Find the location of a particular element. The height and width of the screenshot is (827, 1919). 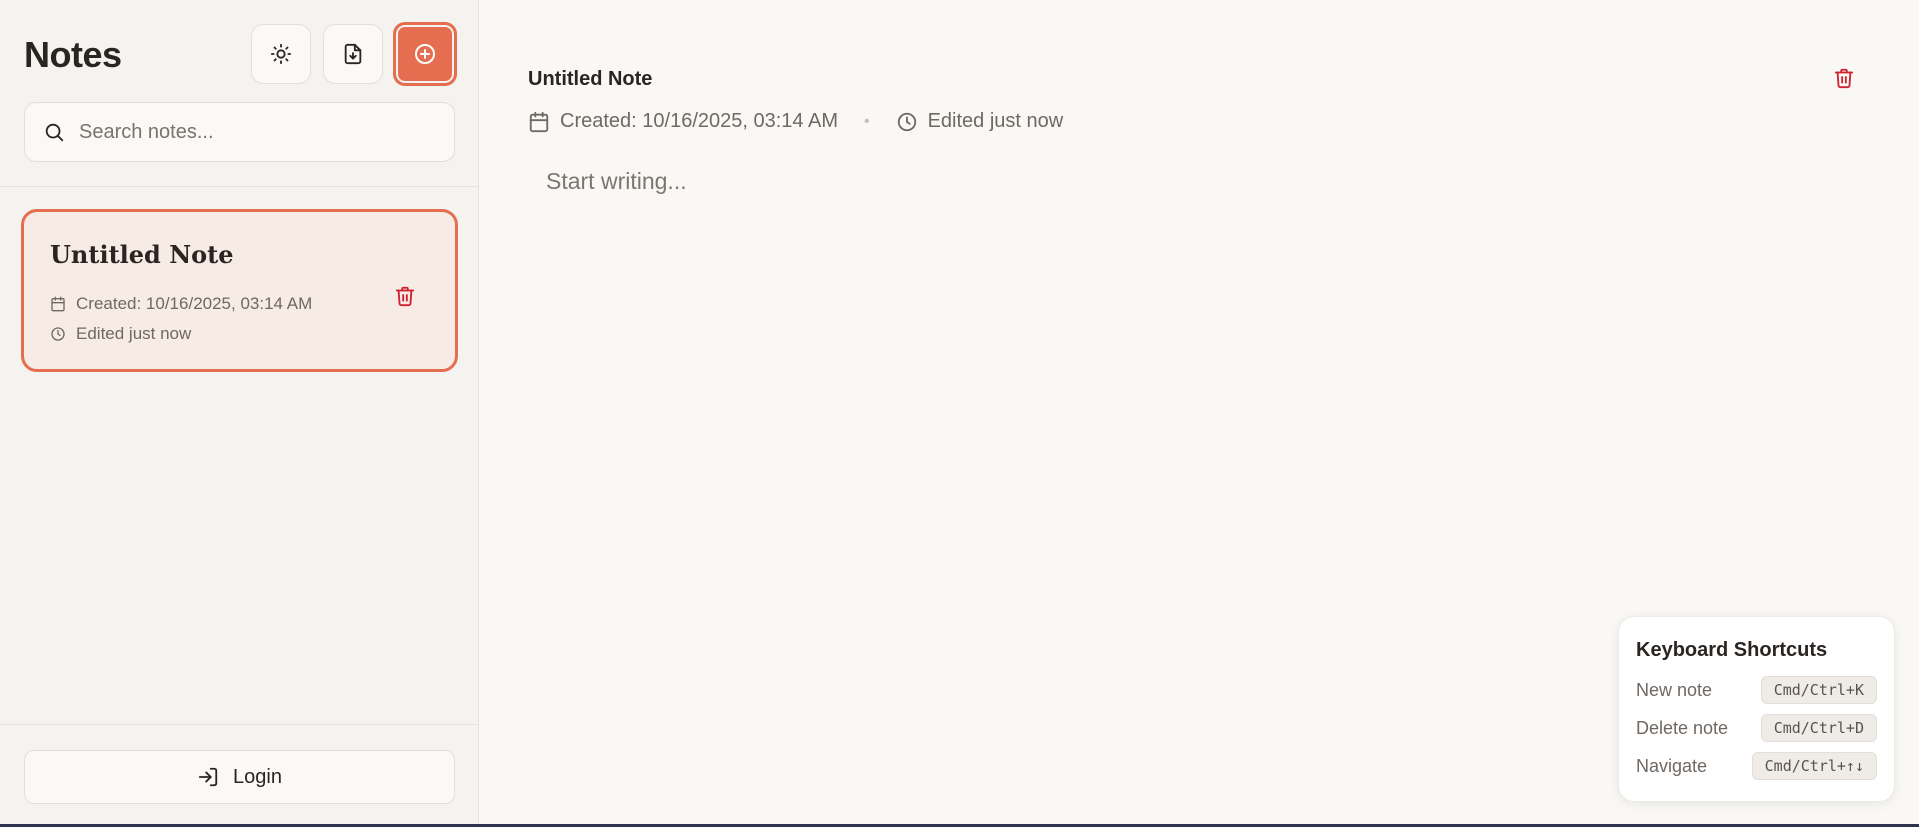

file-download-icon is located at coordinates (353, 54).